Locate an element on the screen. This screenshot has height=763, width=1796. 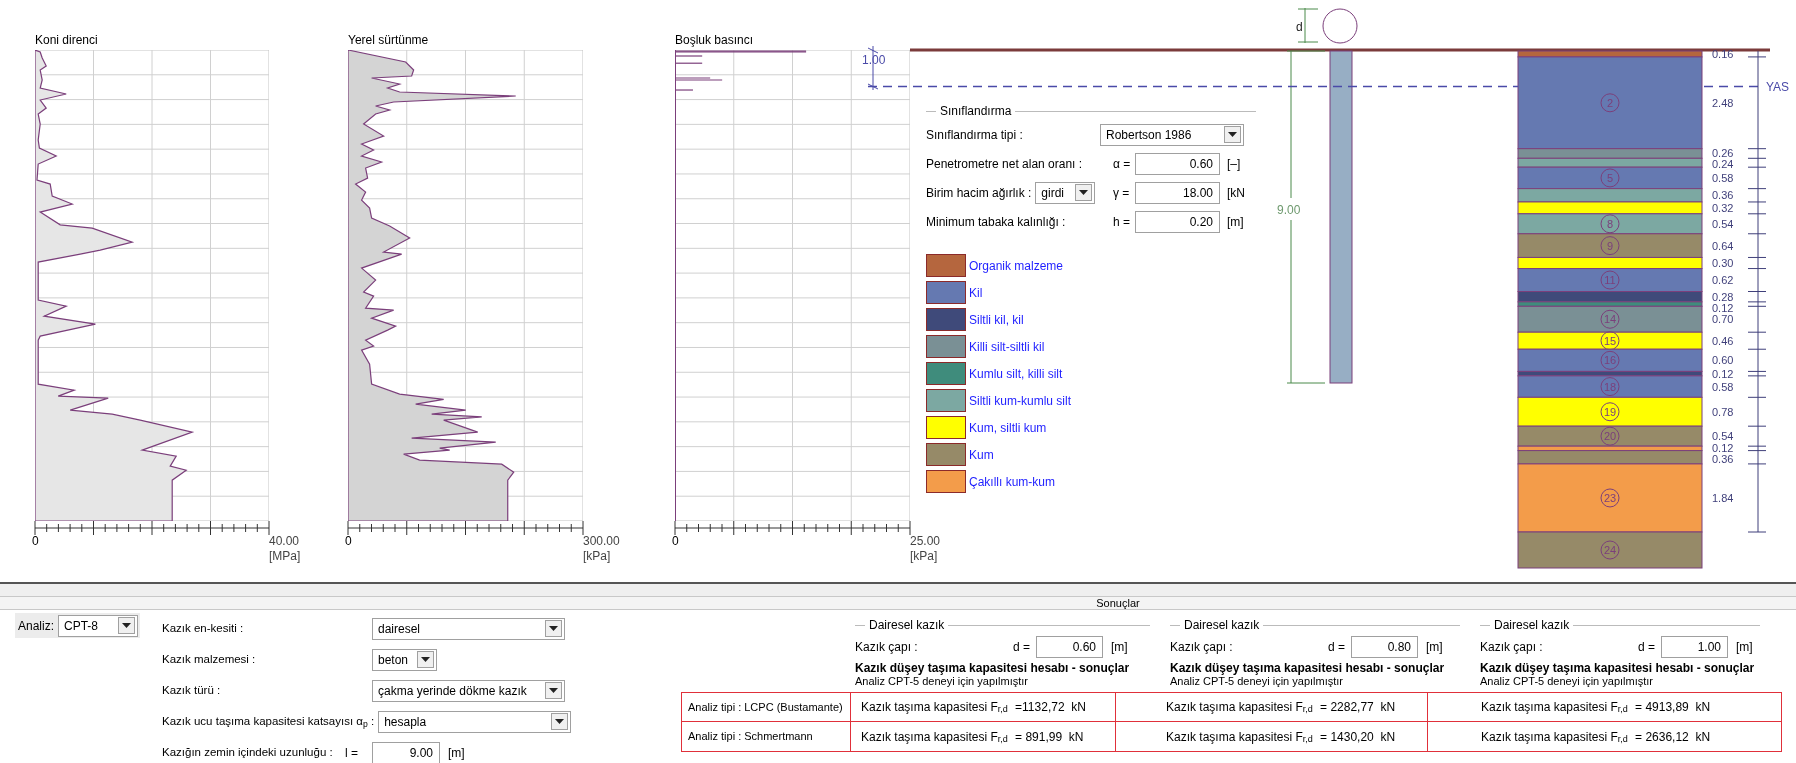
layer-number: 5 is located at coordinates (1610, 178).